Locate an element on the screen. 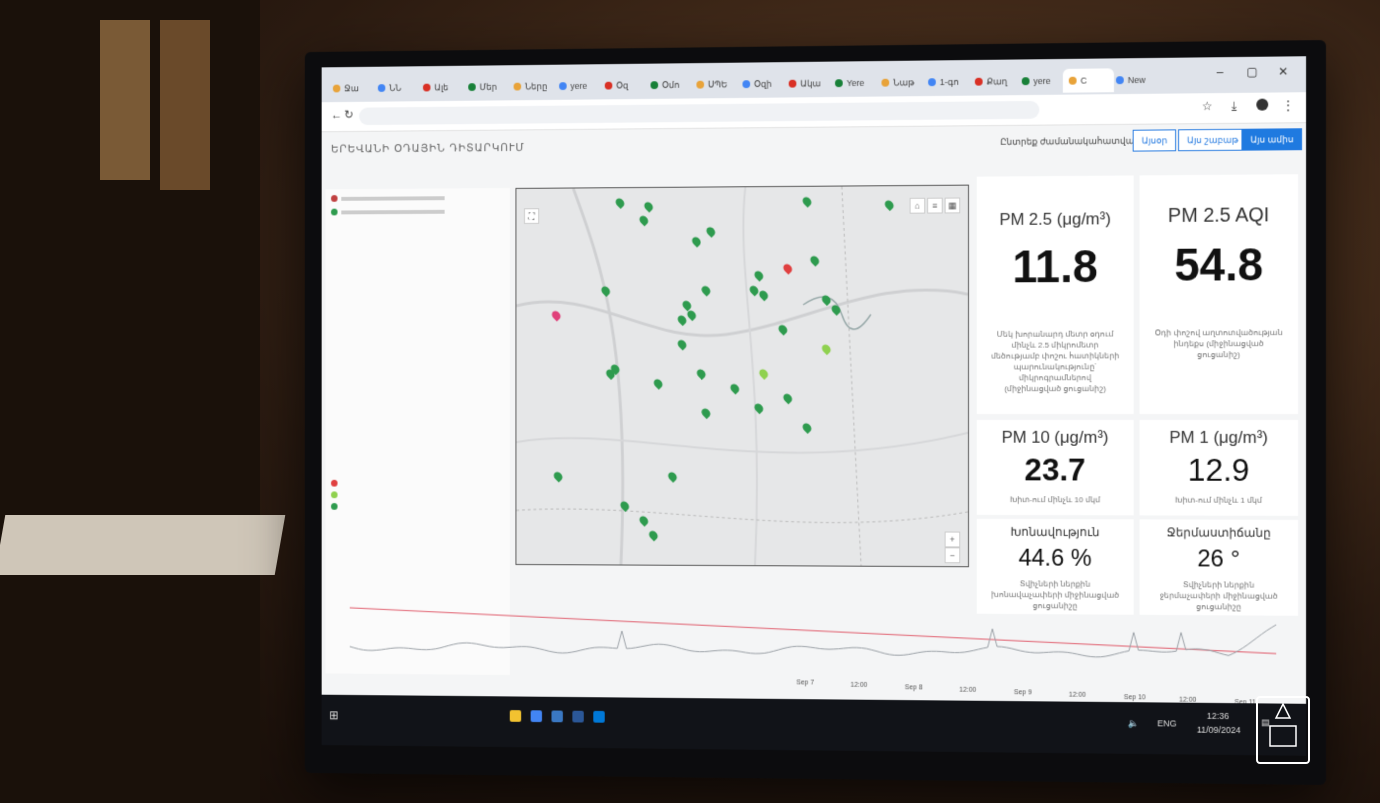 The width and height of the screenshot is (1380, 803). range-button-month: Այս ամիս is located at coordinates (1272, 139).